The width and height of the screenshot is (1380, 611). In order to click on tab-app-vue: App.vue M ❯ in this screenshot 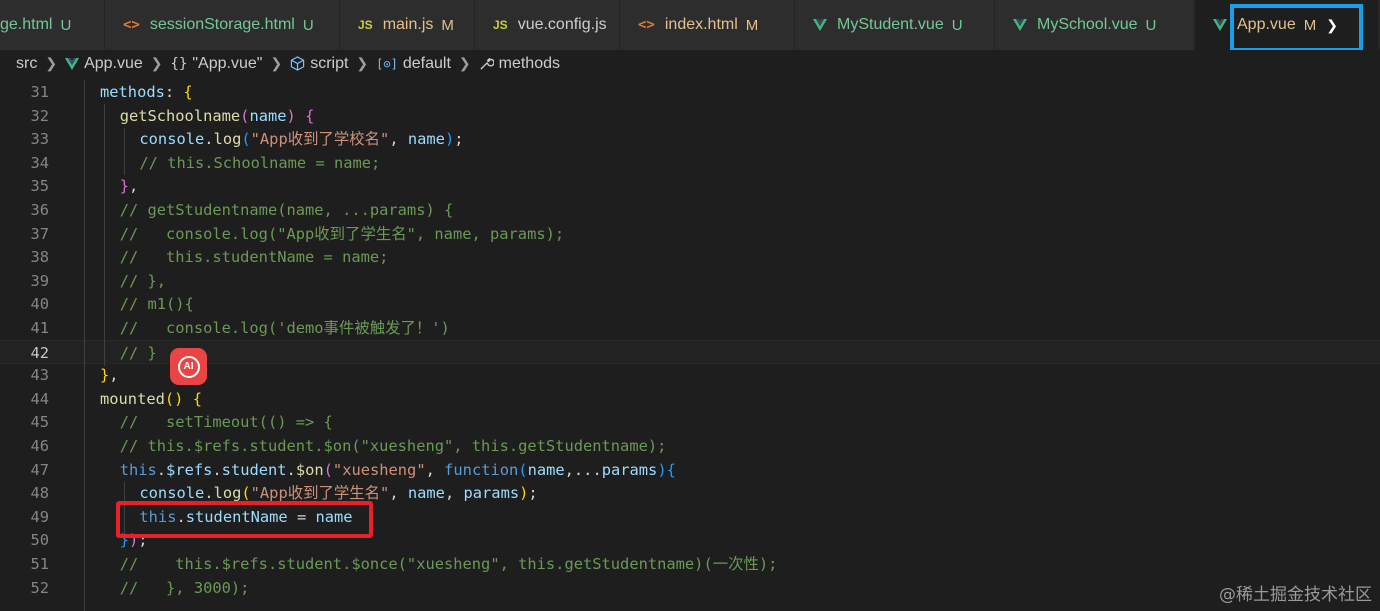, I will do `click(1287, 25)`.